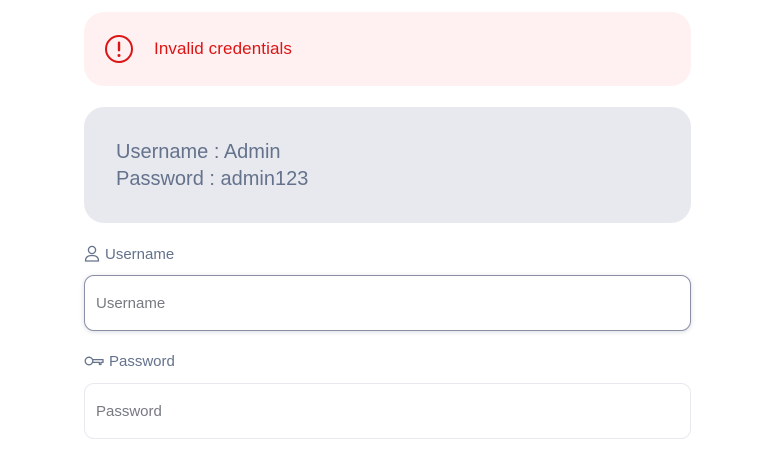 The image size is (762, 464). Describe the element at coordinates (387, 411) in the screenshot. I see `password-input` at that location.